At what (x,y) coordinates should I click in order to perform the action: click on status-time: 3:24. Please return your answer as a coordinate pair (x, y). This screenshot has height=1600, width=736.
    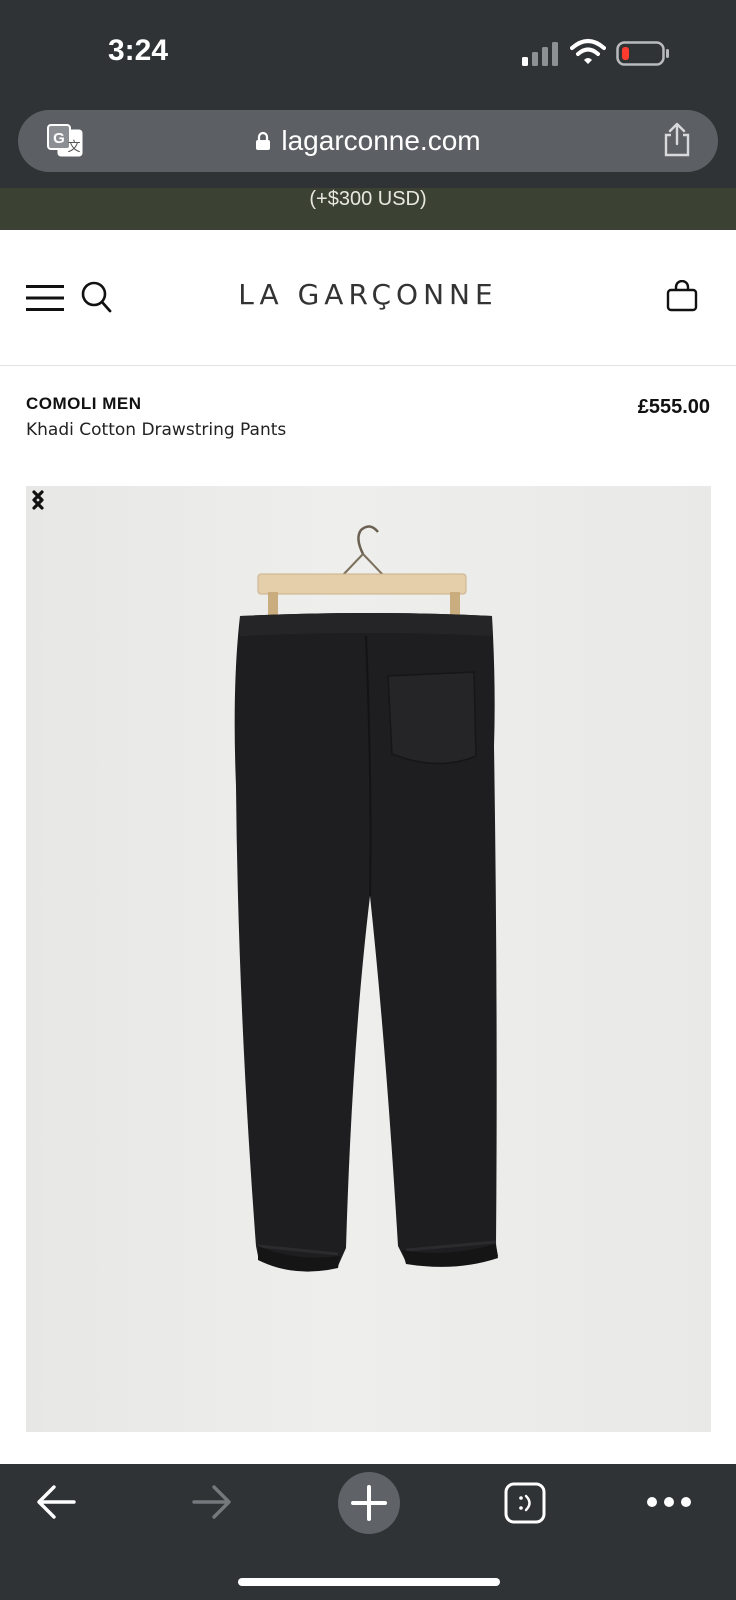
    Looking at the image, I should click on (138, 50).